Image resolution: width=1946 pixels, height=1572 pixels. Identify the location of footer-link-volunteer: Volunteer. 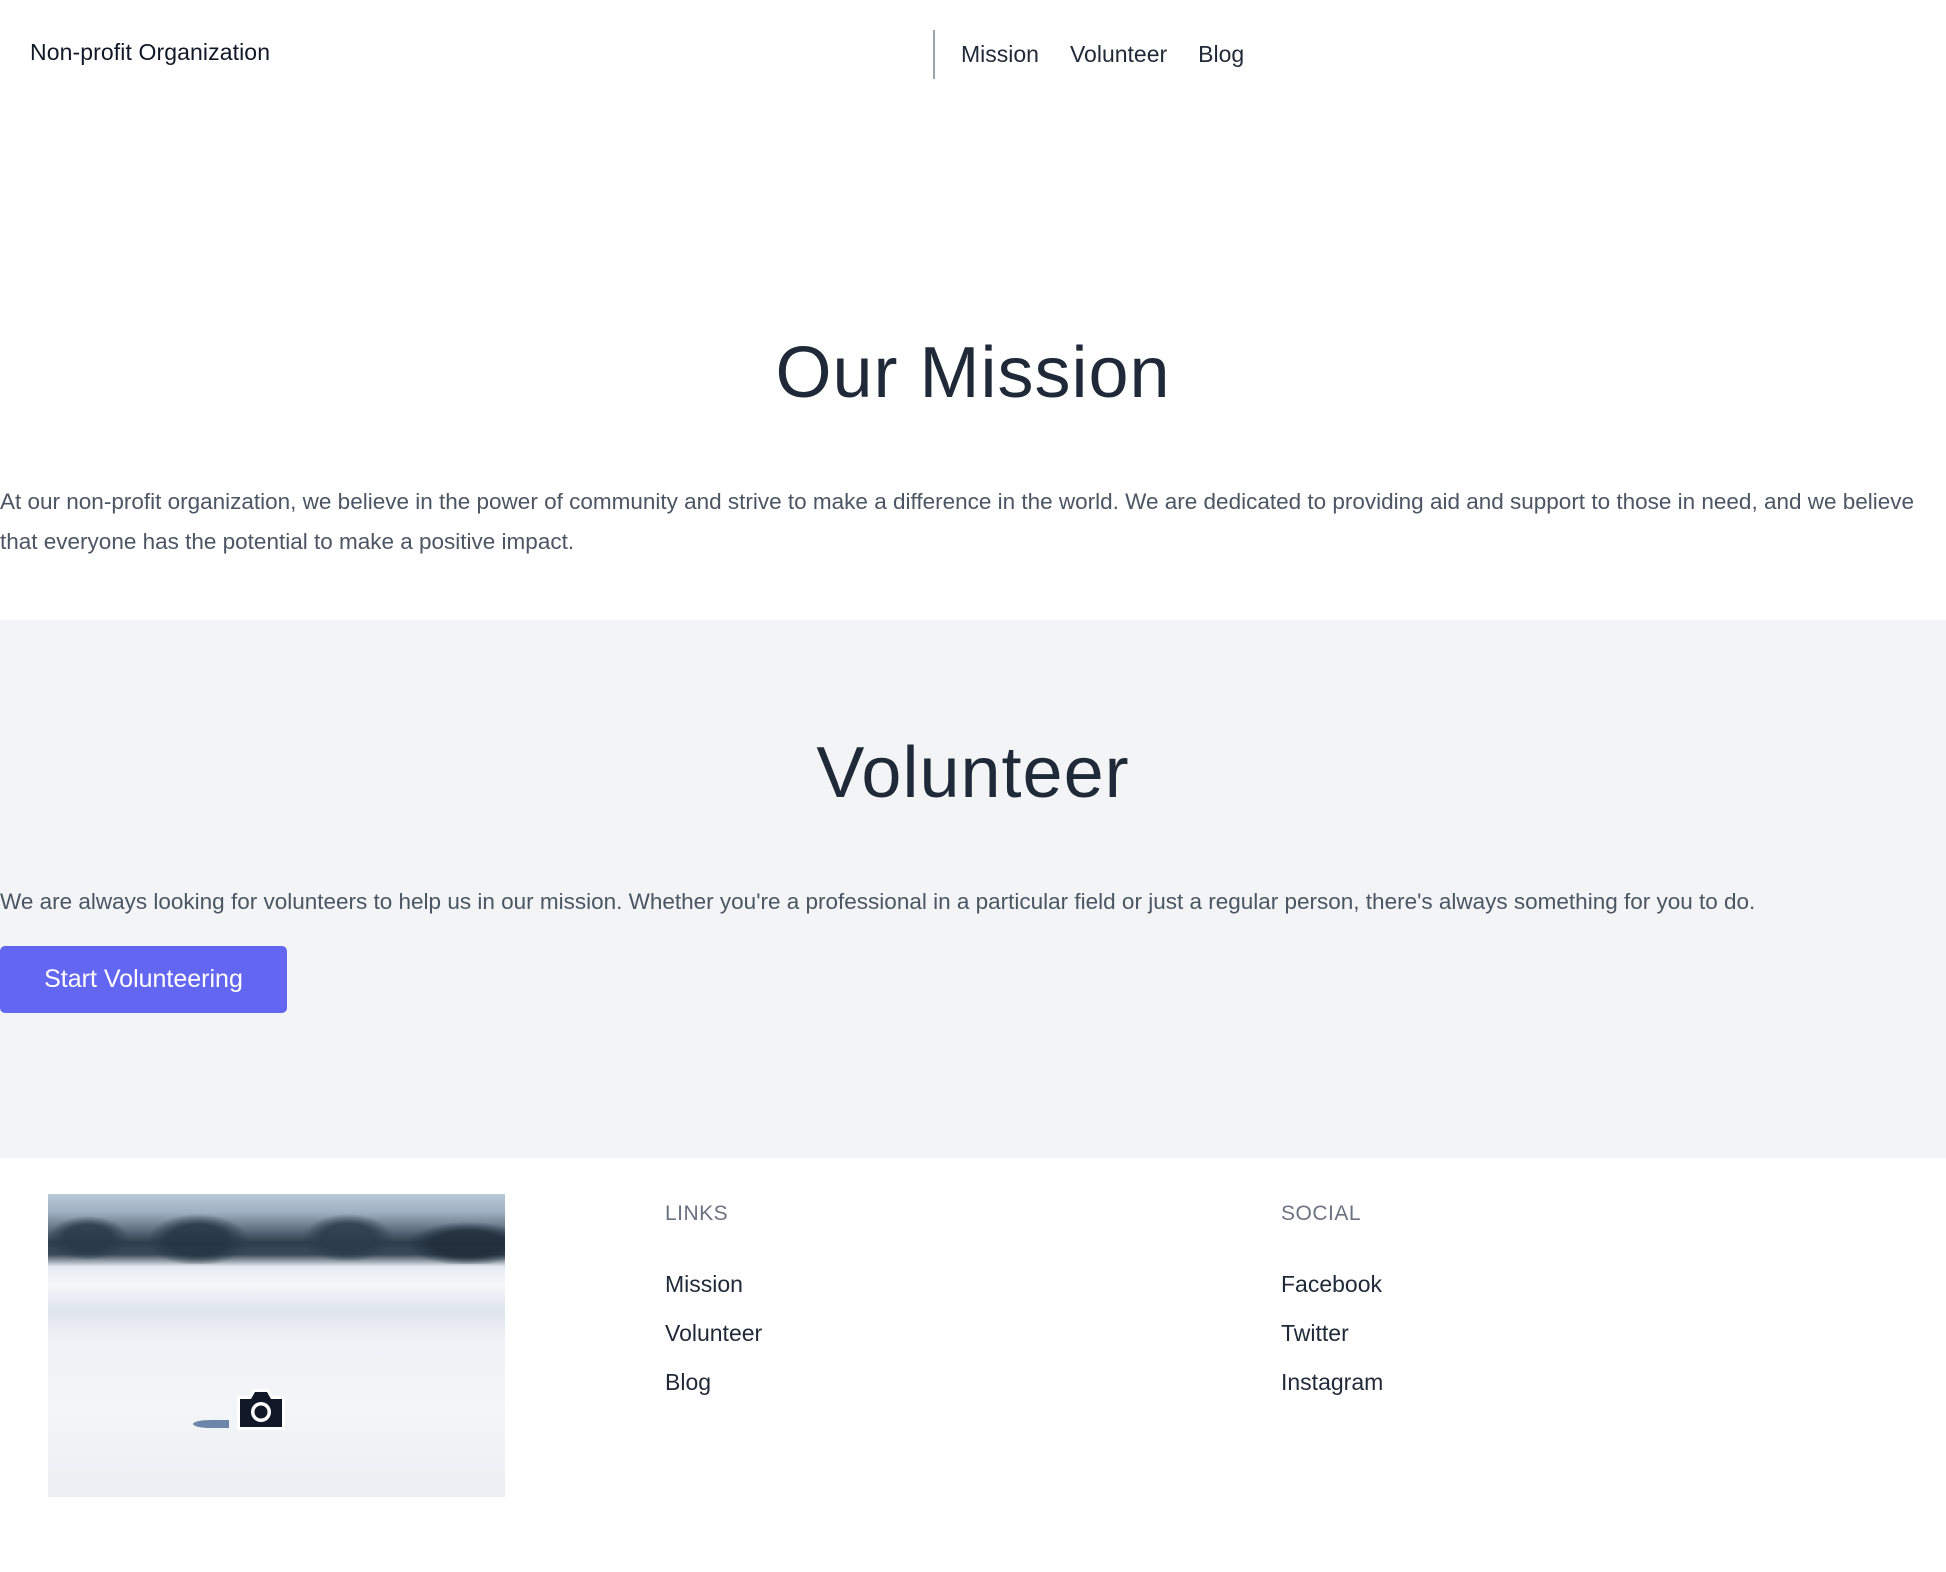
(713, 1333).